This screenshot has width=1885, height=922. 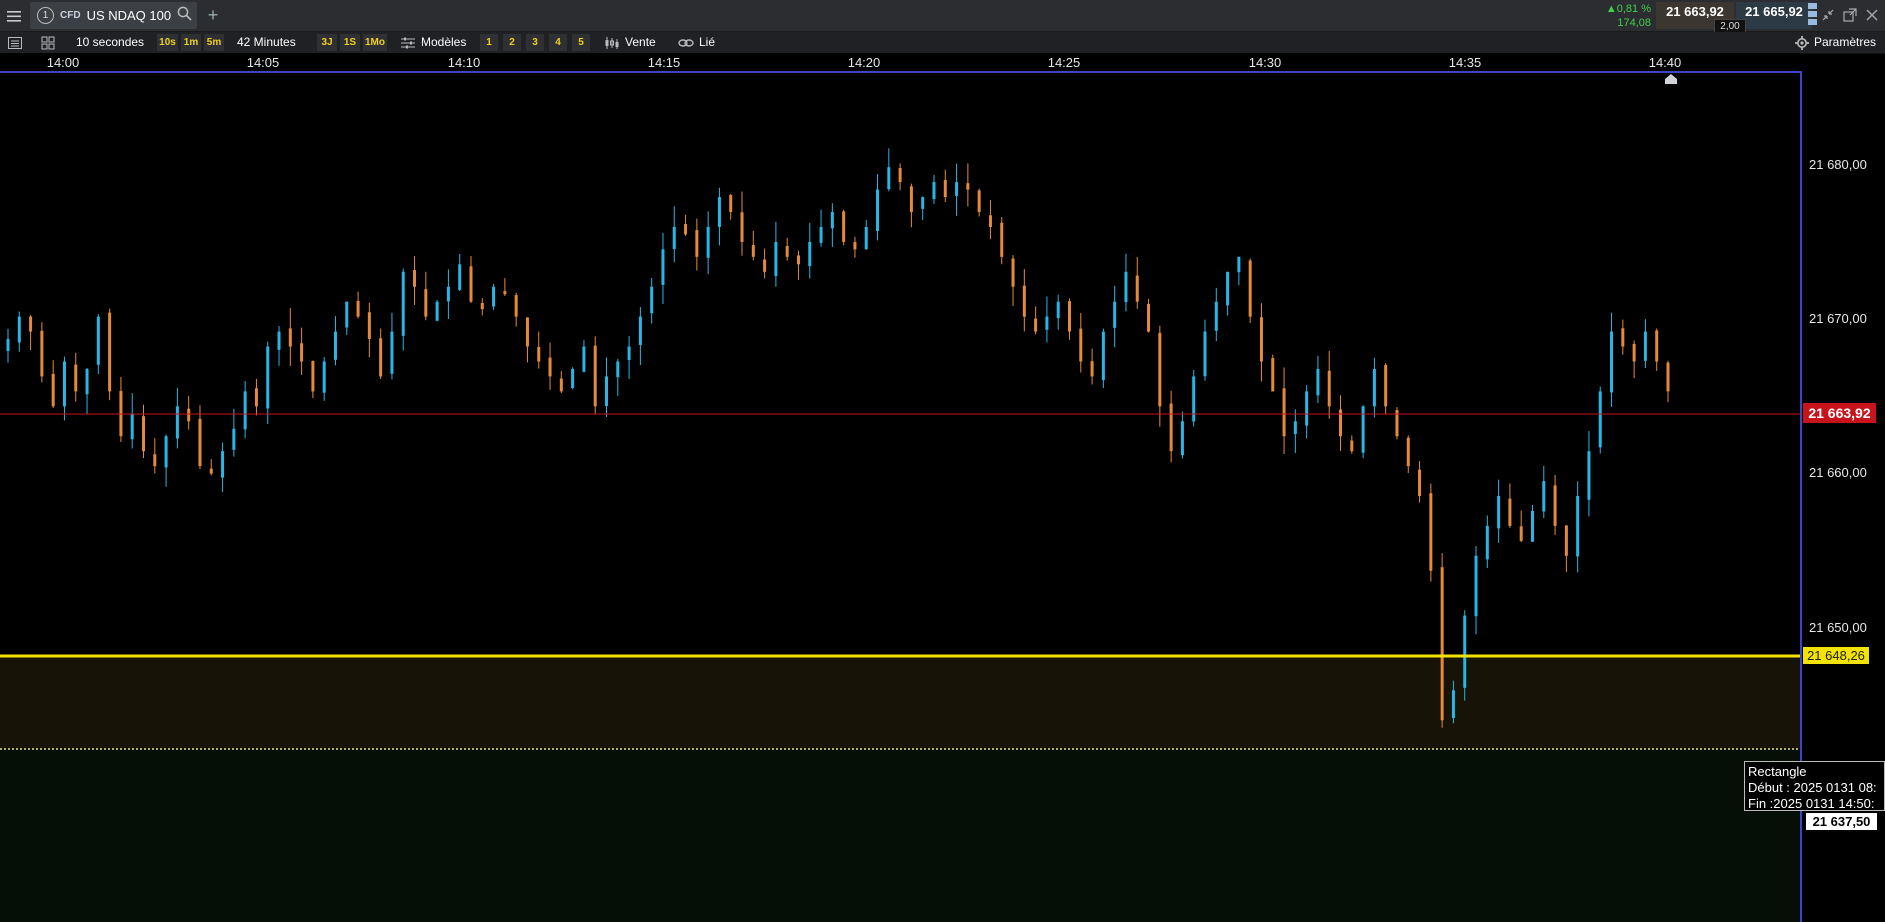 What do you see at coordinates (664, 62) in the screenshot?
I see `time-tick-label: 14:15` at bounding box center [664, 62].